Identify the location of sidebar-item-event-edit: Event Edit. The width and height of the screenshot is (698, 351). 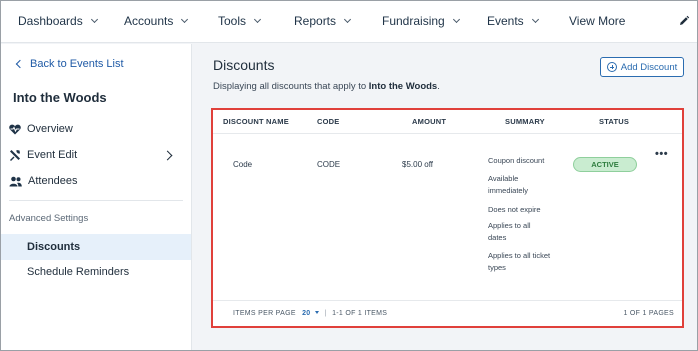
(99, 155).